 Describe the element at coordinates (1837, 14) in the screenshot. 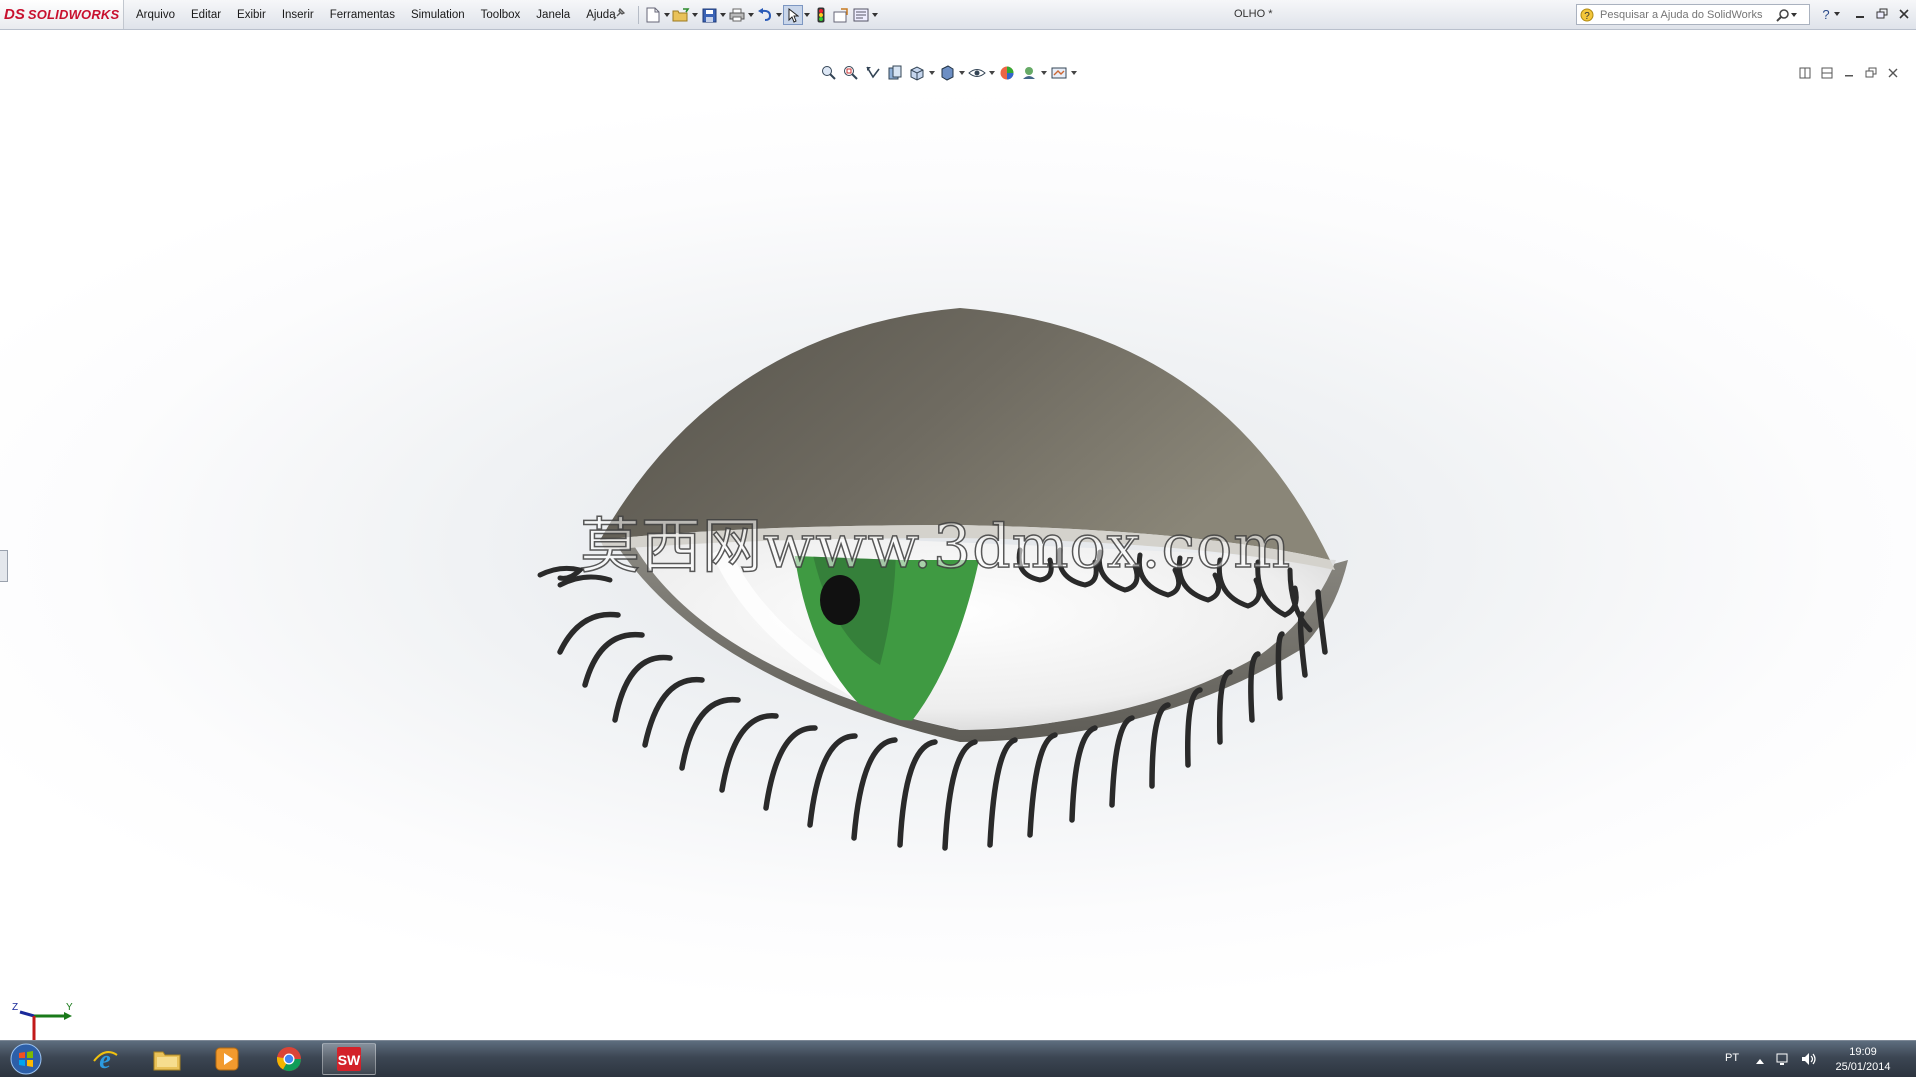

I see `help-dropdown` at that location.